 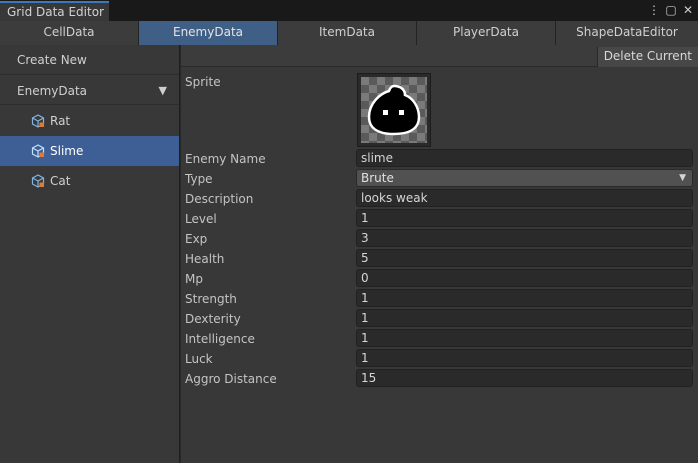 What do you see at coordinates (524, 278) in the screenshot?
I see `mp-input: 0` at bounding box center [524, 278].